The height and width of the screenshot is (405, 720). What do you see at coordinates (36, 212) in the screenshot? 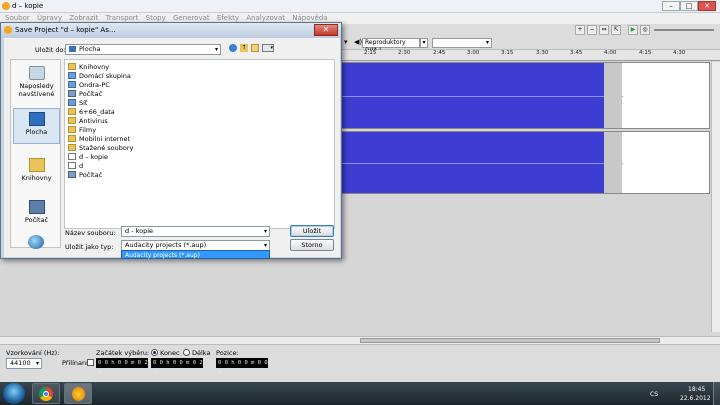
I see `place-computer: Počítač` at bounding box center [36, 212].